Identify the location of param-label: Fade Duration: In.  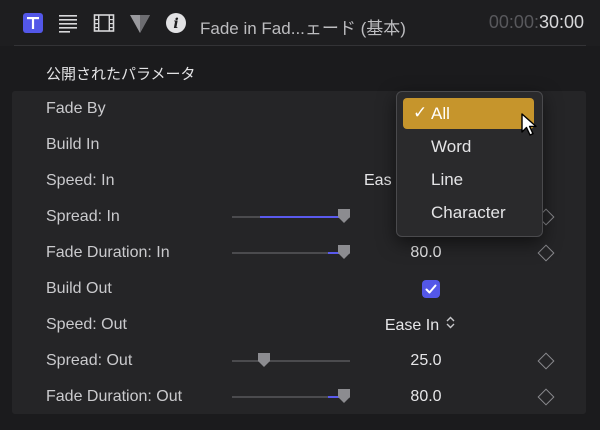
(108, 252).